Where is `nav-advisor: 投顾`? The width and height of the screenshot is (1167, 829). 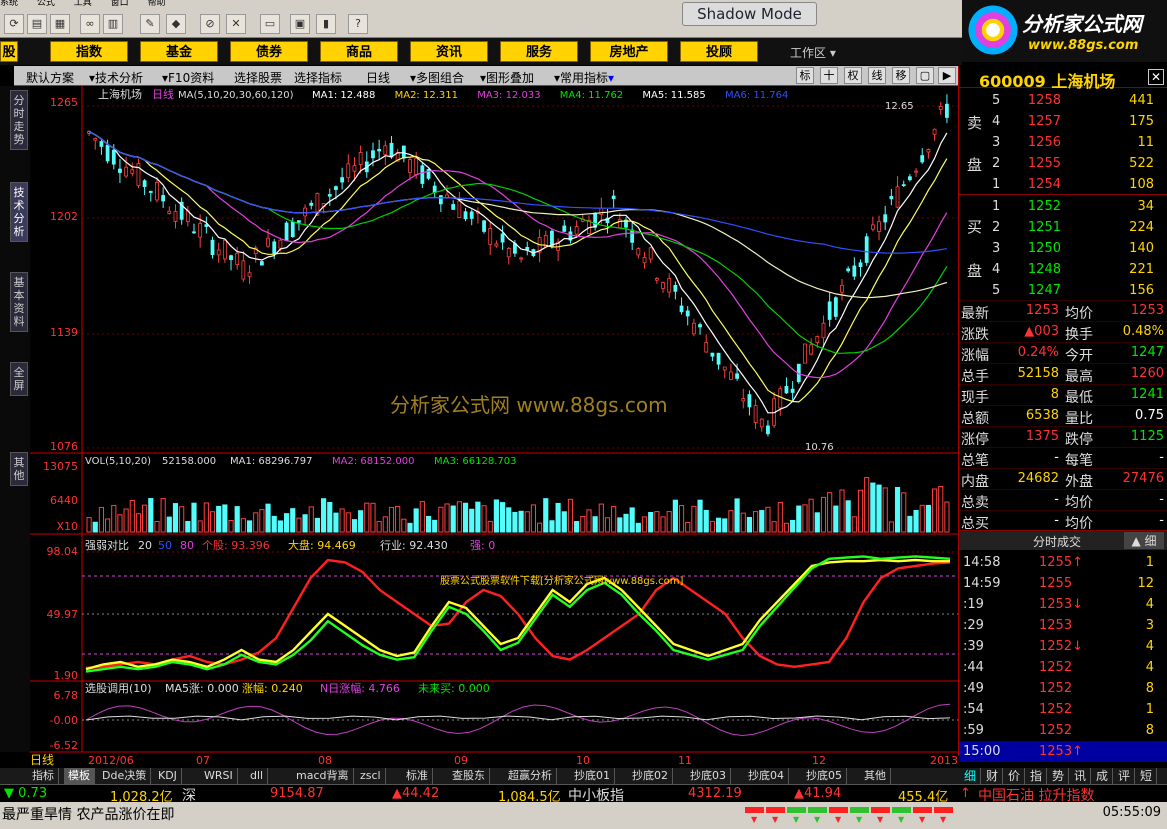
nav-advisor: 投顾 is located at coordinates (719, 51).